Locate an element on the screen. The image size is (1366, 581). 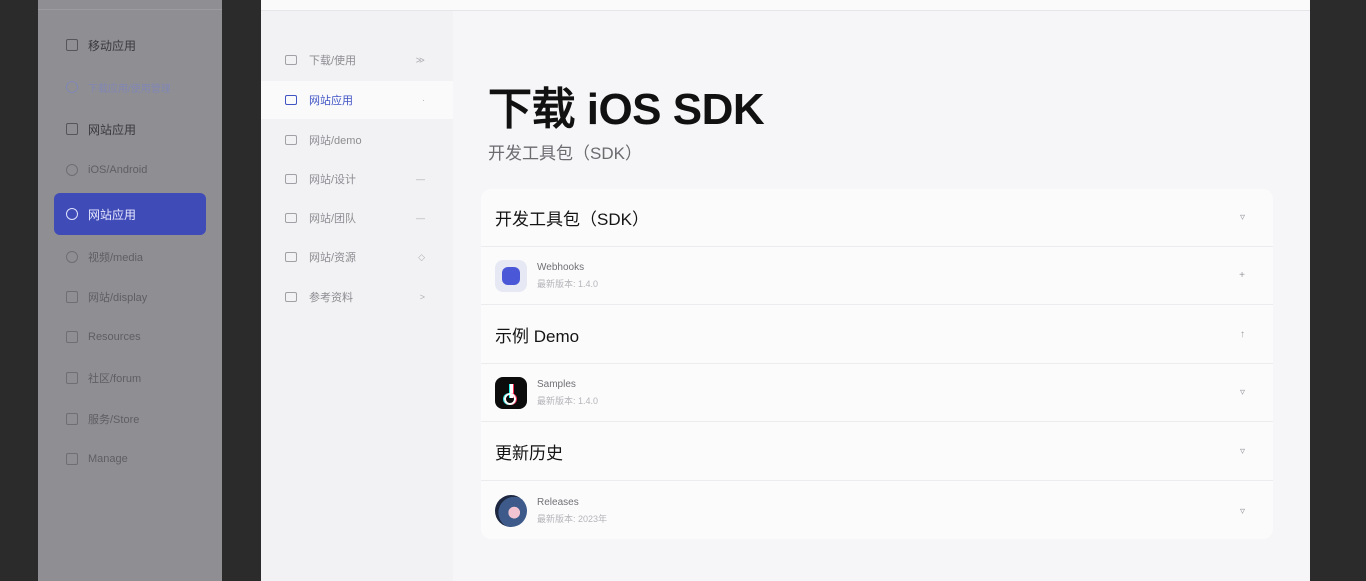
sub-nav-item-downloads: 下载/使用 ≫ is located at coordinates (357, 60).